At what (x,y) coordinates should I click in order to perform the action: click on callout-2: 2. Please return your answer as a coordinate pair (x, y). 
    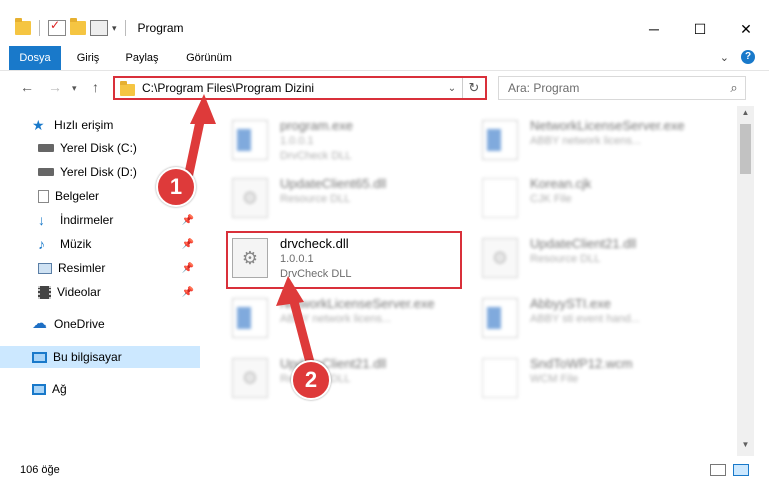
    Looking at the image, I should click on (311, 380).